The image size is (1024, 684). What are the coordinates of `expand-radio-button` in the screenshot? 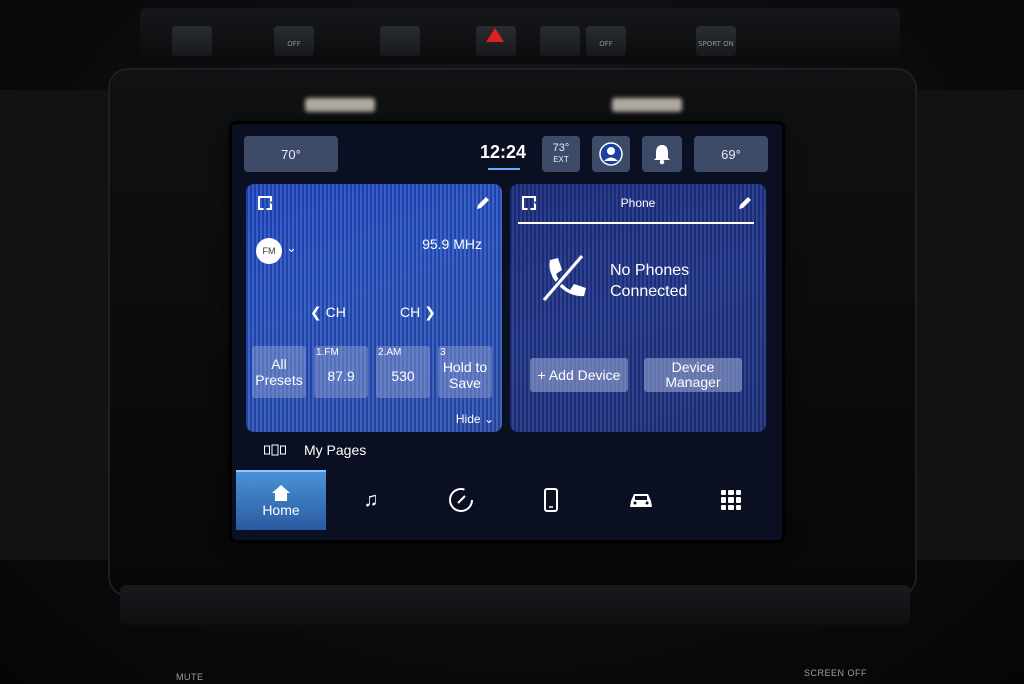 It's located at (265, 203).